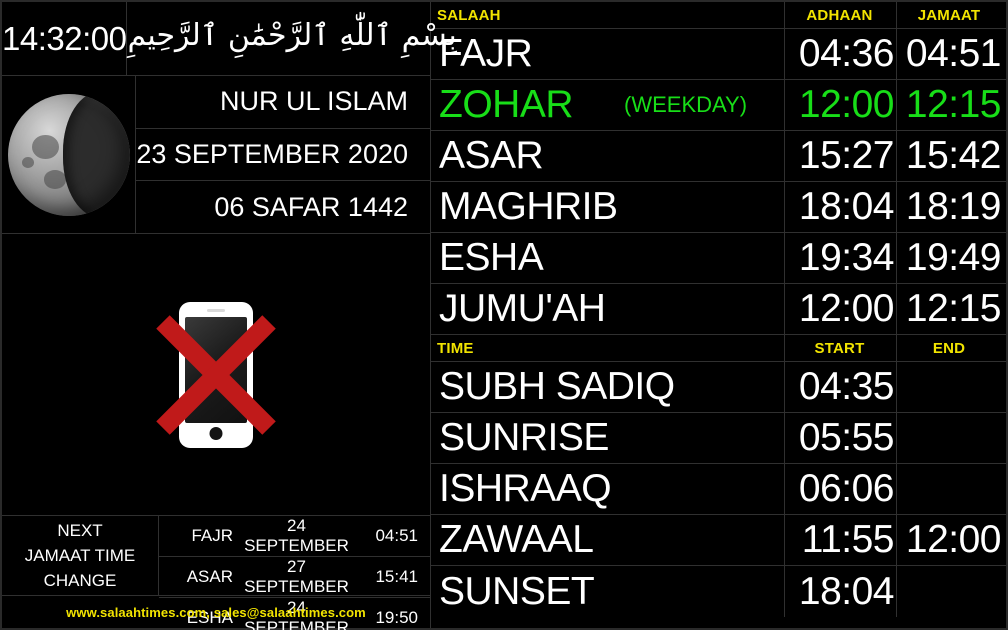 This screenshot has height=630, width=1008. I want to click on prayer-jamaat-time: 04:51, so click(953, 53).